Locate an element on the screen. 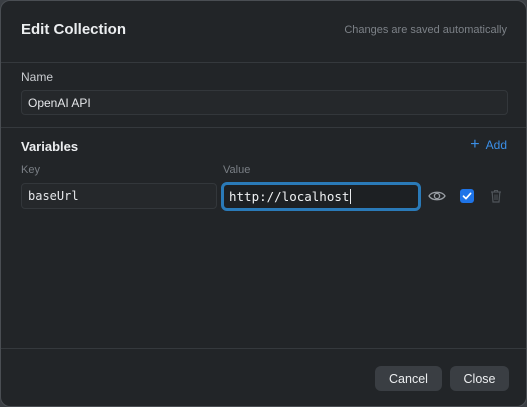 Image resolution: width=527 pixels, height=407 pixels. section-divider is located at coordinates (263, 127).